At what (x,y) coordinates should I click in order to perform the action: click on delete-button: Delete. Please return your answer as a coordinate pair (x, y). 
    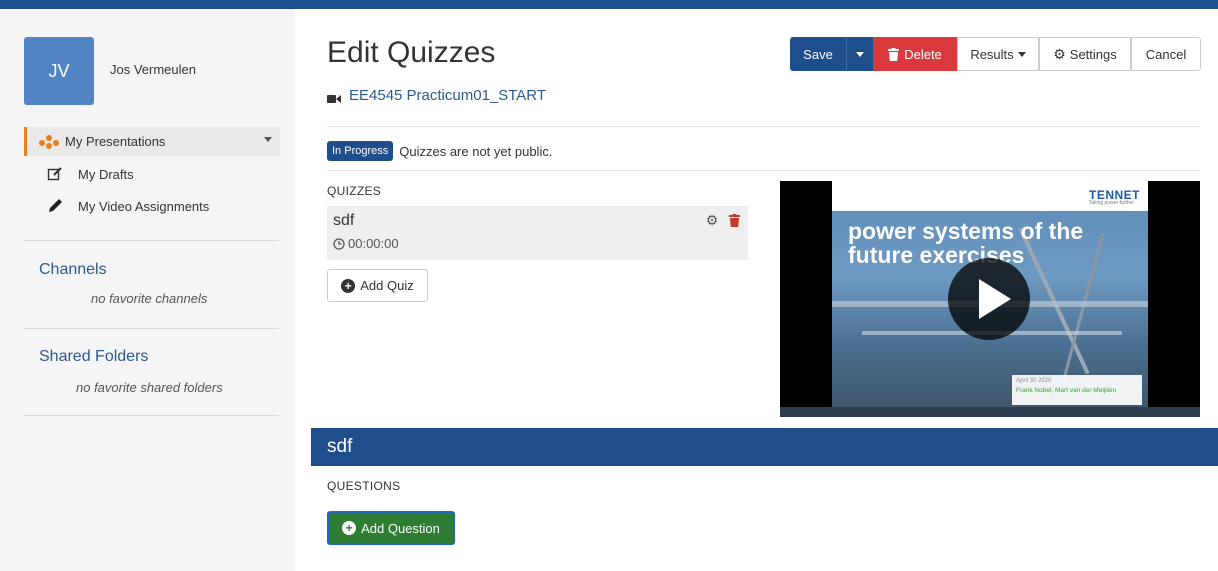
    Looking at the image, I should click on (915, 54).